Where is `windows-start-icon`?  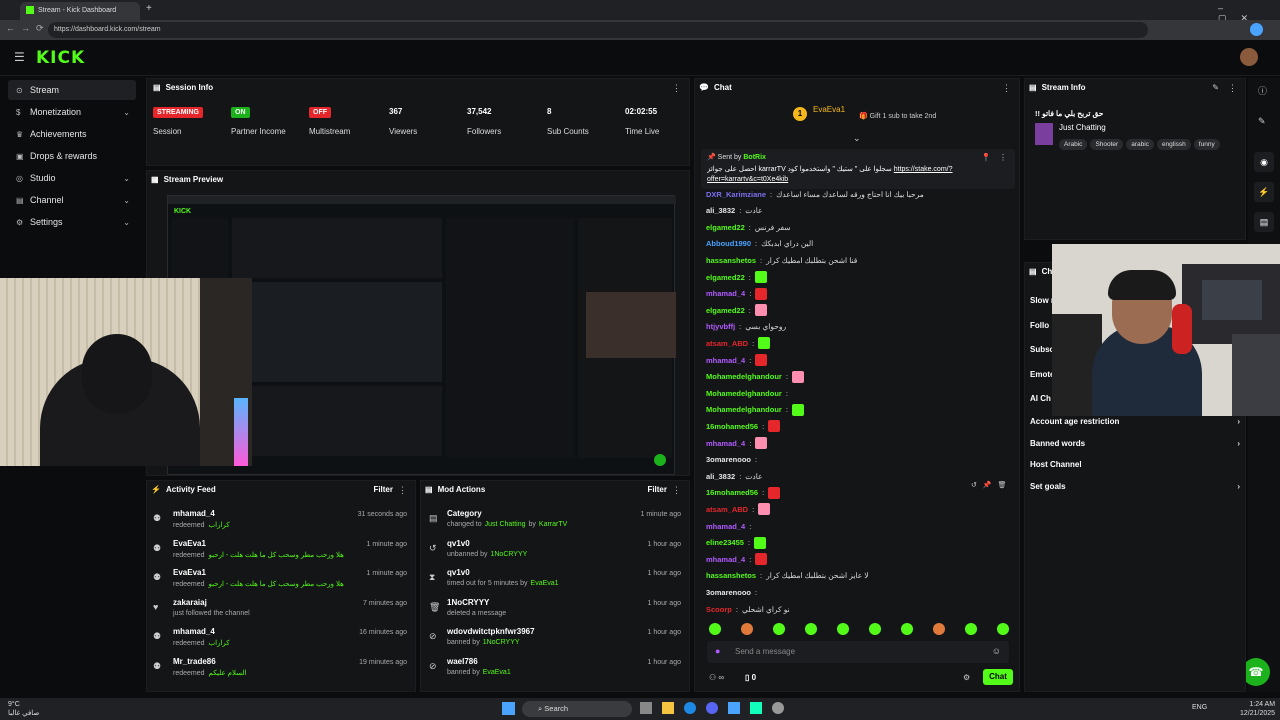 windows-start-icon is located at coordinates (508, 708).